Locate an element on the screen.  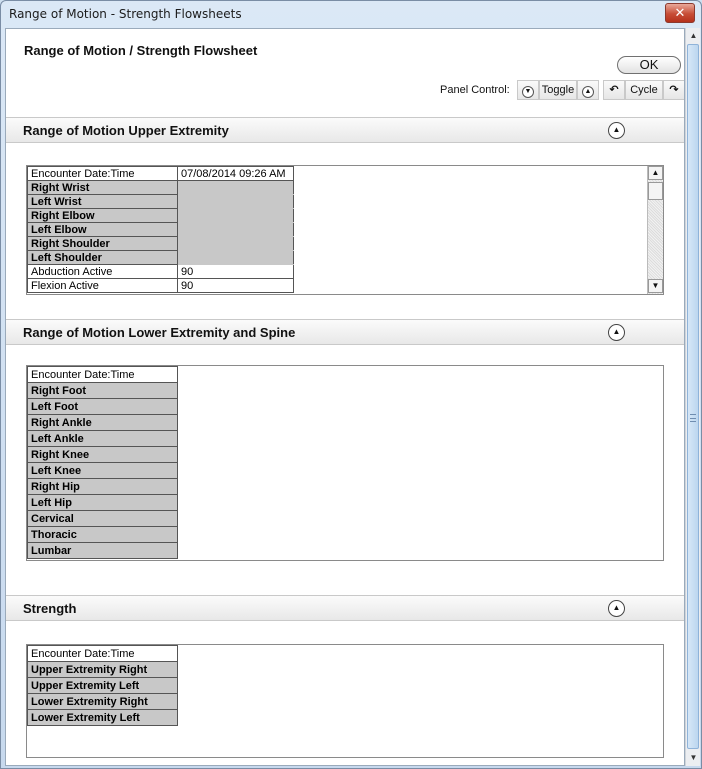
row-label: Right Knee is located at coordinates (102, 454).